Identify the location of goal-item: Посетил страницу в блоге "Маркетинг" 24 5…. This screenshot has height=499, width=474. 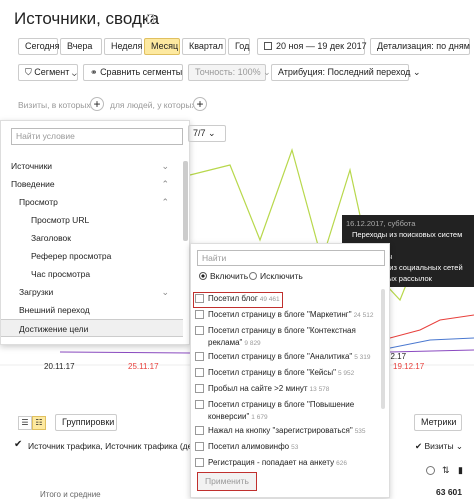
(284, 315).